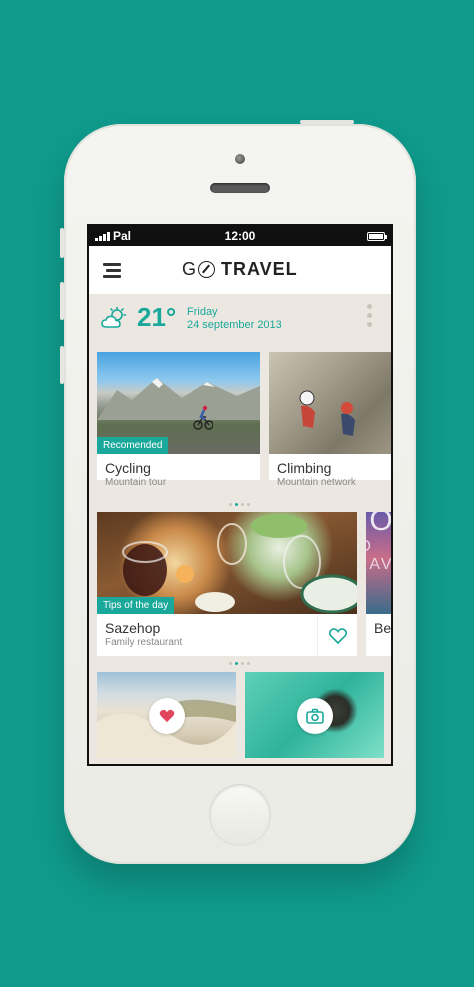 The height and width of the screenshot is (987, 474). I want to click on card-title: Be, so click(383, 628).